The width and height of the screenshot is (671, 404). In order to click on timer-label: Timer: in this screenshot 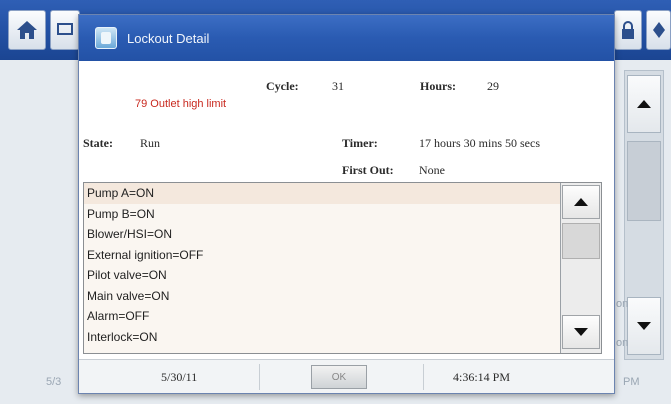, I will do `click(360, 143)`.